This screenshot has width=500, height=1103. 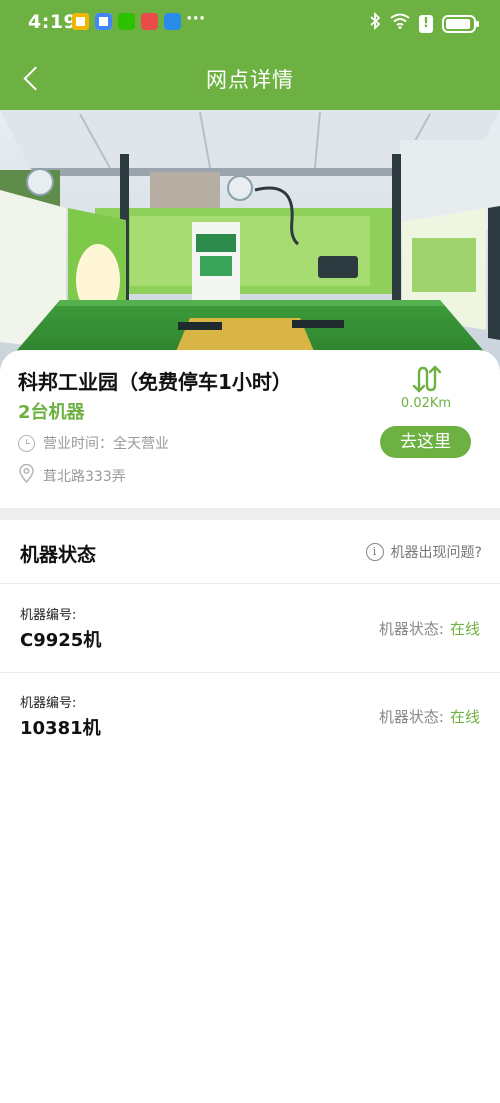 What do you see at coordinates (58, 555) in the screenshot?
I see `machine-status-title: 机器状态` at bounding box center [58, 555].